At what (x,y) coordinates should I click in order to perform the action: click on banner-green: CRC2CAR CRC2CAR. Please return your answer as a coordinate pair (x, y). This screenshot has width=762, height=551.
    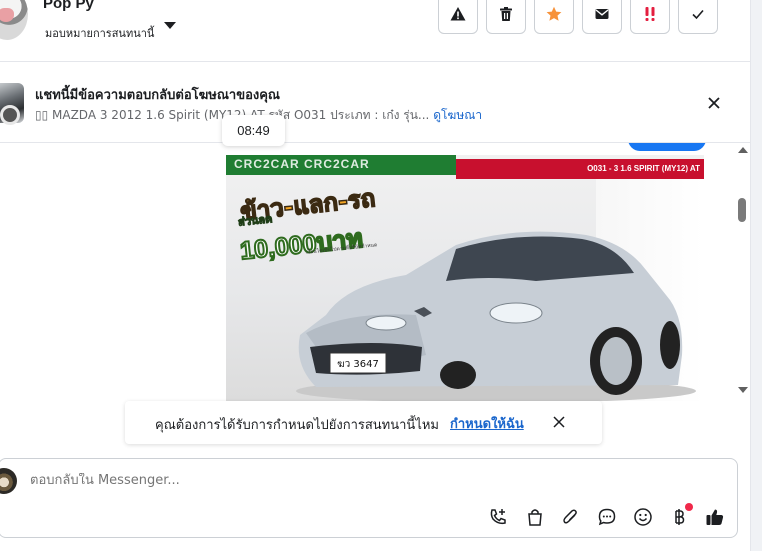
    Looking at the image, I should click on (341, 165).